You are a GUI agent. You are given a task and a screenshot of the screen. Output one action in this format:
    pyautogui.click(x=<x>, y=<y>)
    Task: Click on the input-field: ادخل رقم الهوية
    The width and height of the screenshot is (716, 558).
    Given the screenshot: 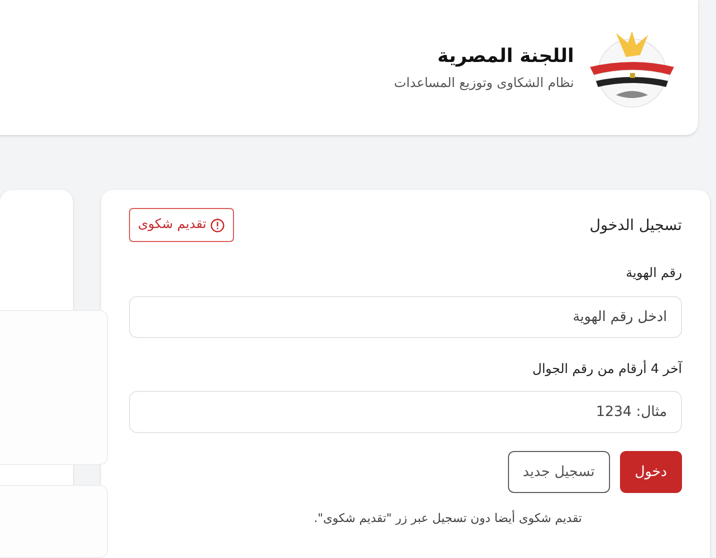 What is the action you would take?
    pyautogui.click(x=405, y=317)
    